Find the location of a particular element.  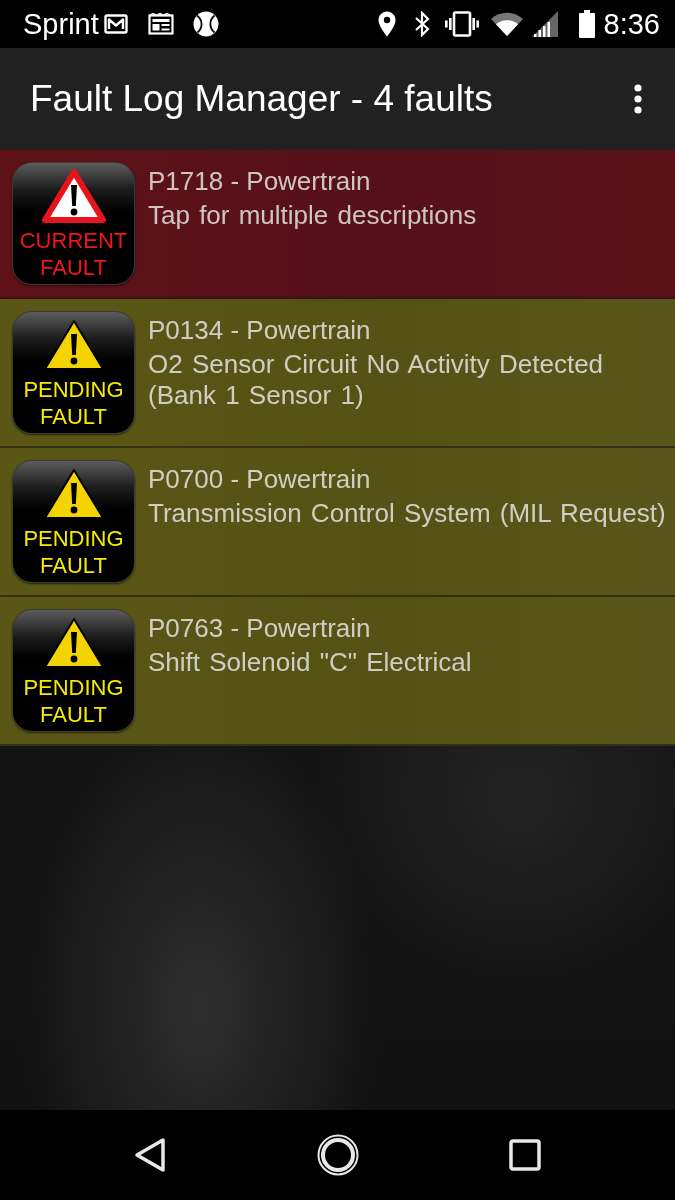

carrier-name: Sprint is located at coordinates (61, 24).